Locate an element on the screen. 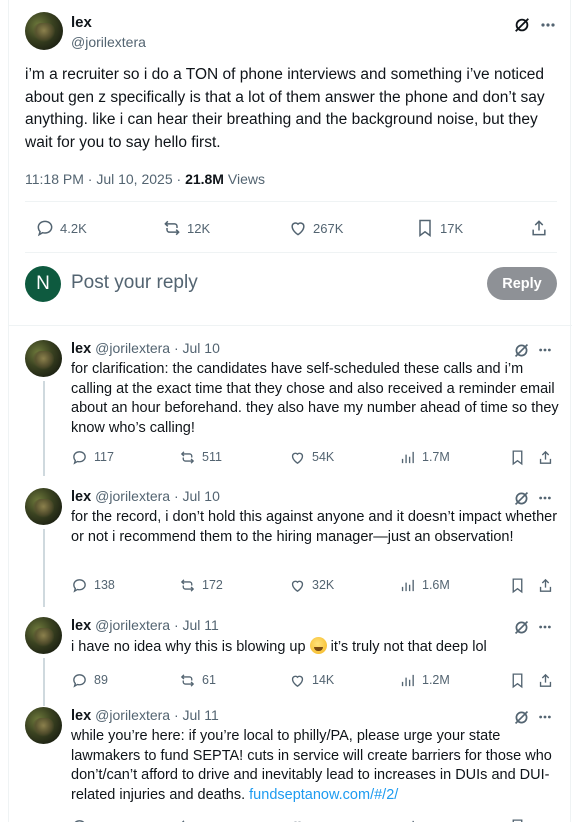 The height and width of the screenshot is (822, 584). repost-action: 172 is located at coordinates (201, 585).